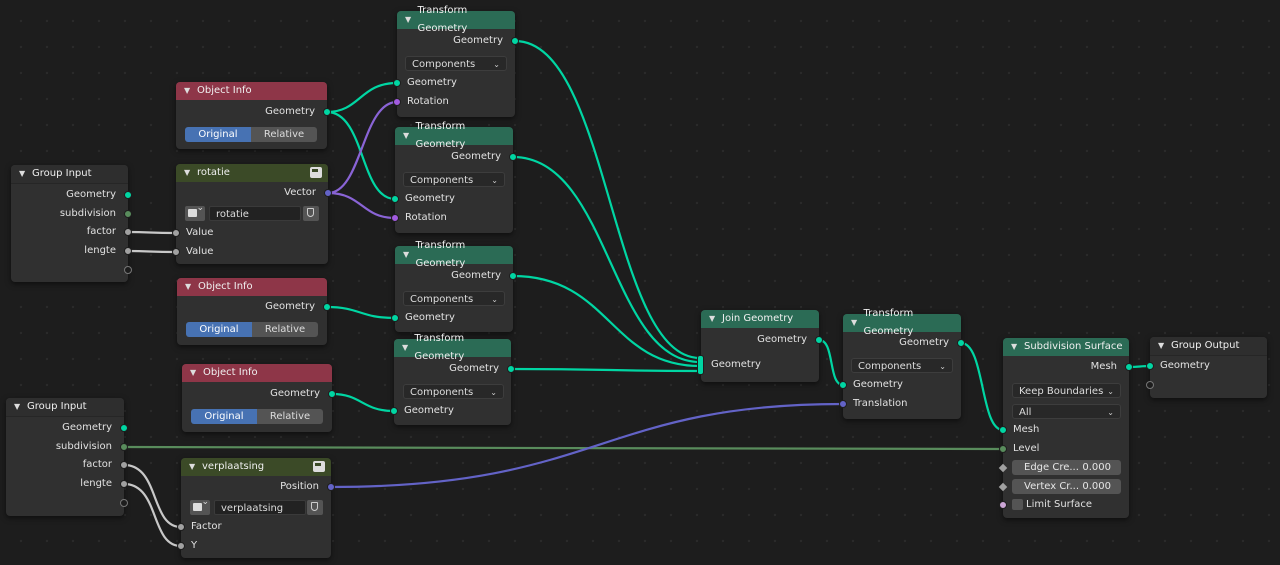  What do you see at coordinates (260, 507) in the screenshot?
I see `attribute-name-field: verplaatsing` at bounding box center [260, 507].